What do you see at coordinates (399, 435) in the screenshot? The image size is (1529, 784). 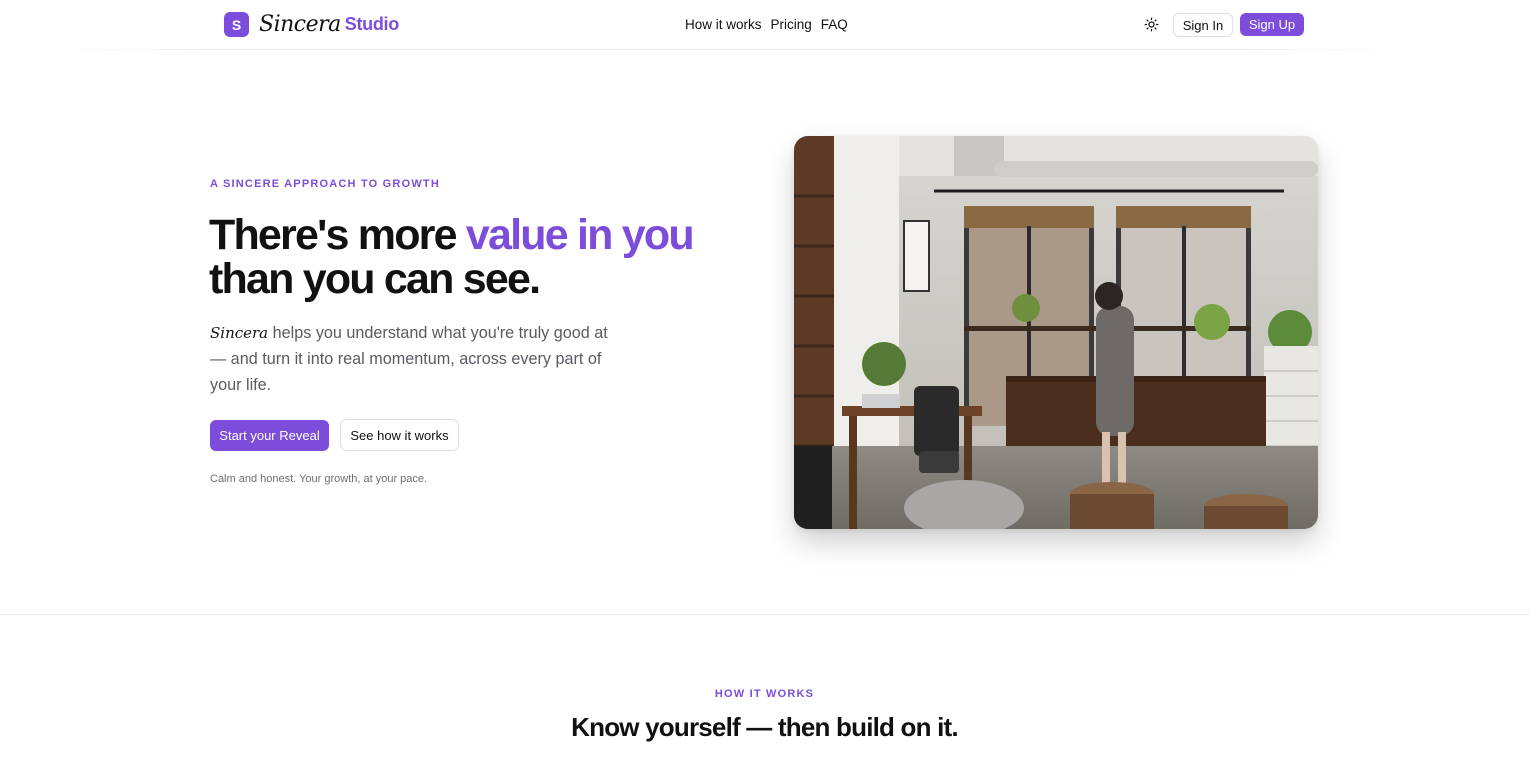 I see `see-how-it-works-button: See how it works` at bounding box center [399, 435].